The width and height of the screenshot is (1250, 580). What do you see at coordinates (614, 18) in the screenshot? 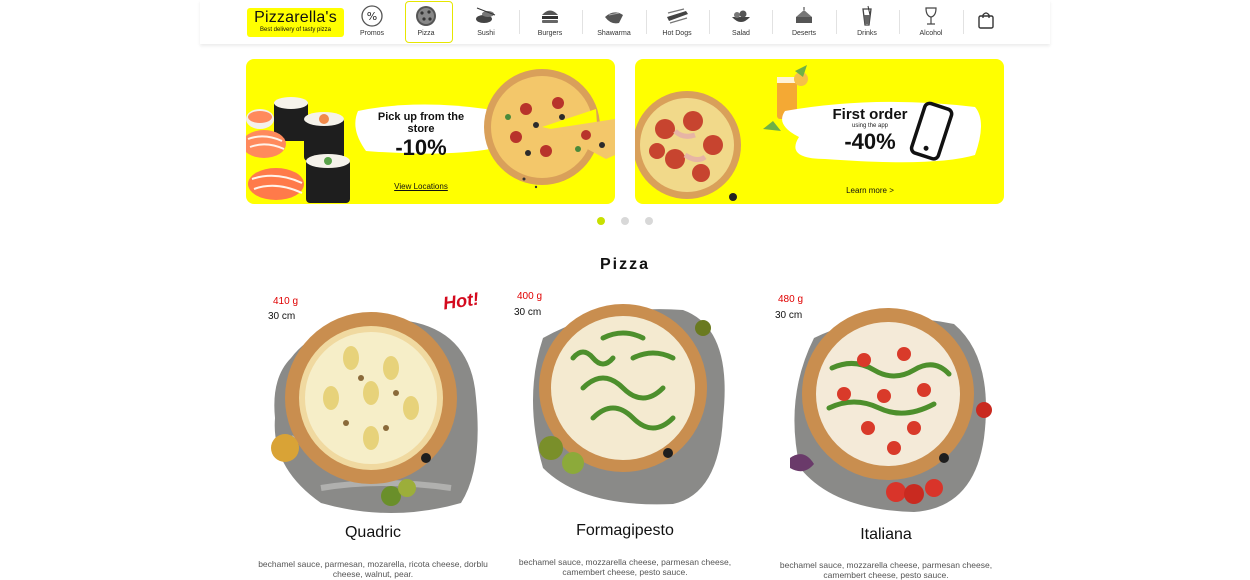
I see `shawarma-icon` at bounding box center [614, 18].